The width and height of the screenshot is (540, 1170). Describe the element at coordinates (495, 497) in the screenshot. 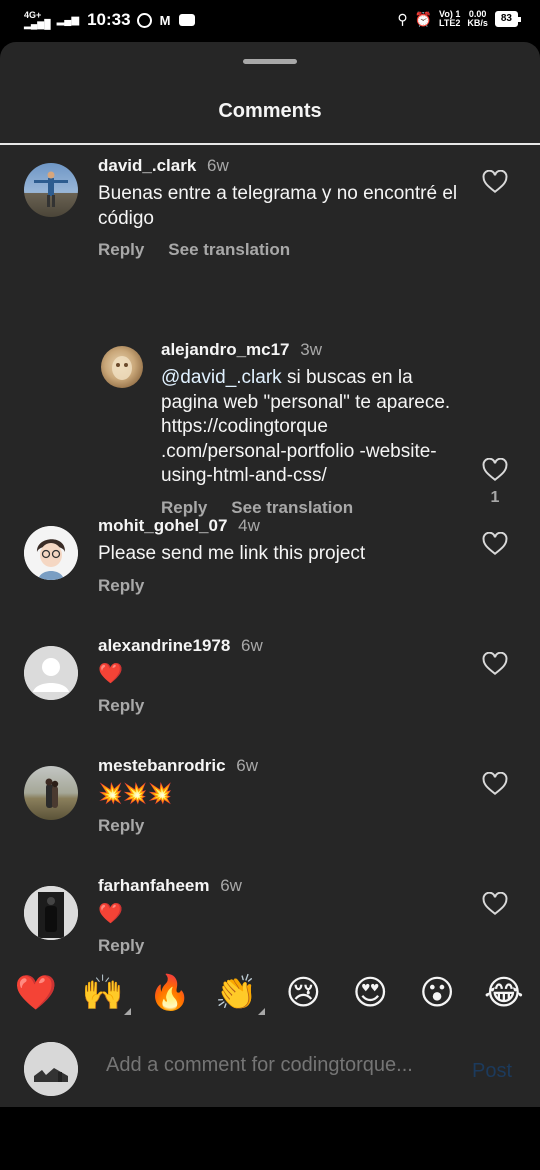

I see `like-count: 1` at that location.